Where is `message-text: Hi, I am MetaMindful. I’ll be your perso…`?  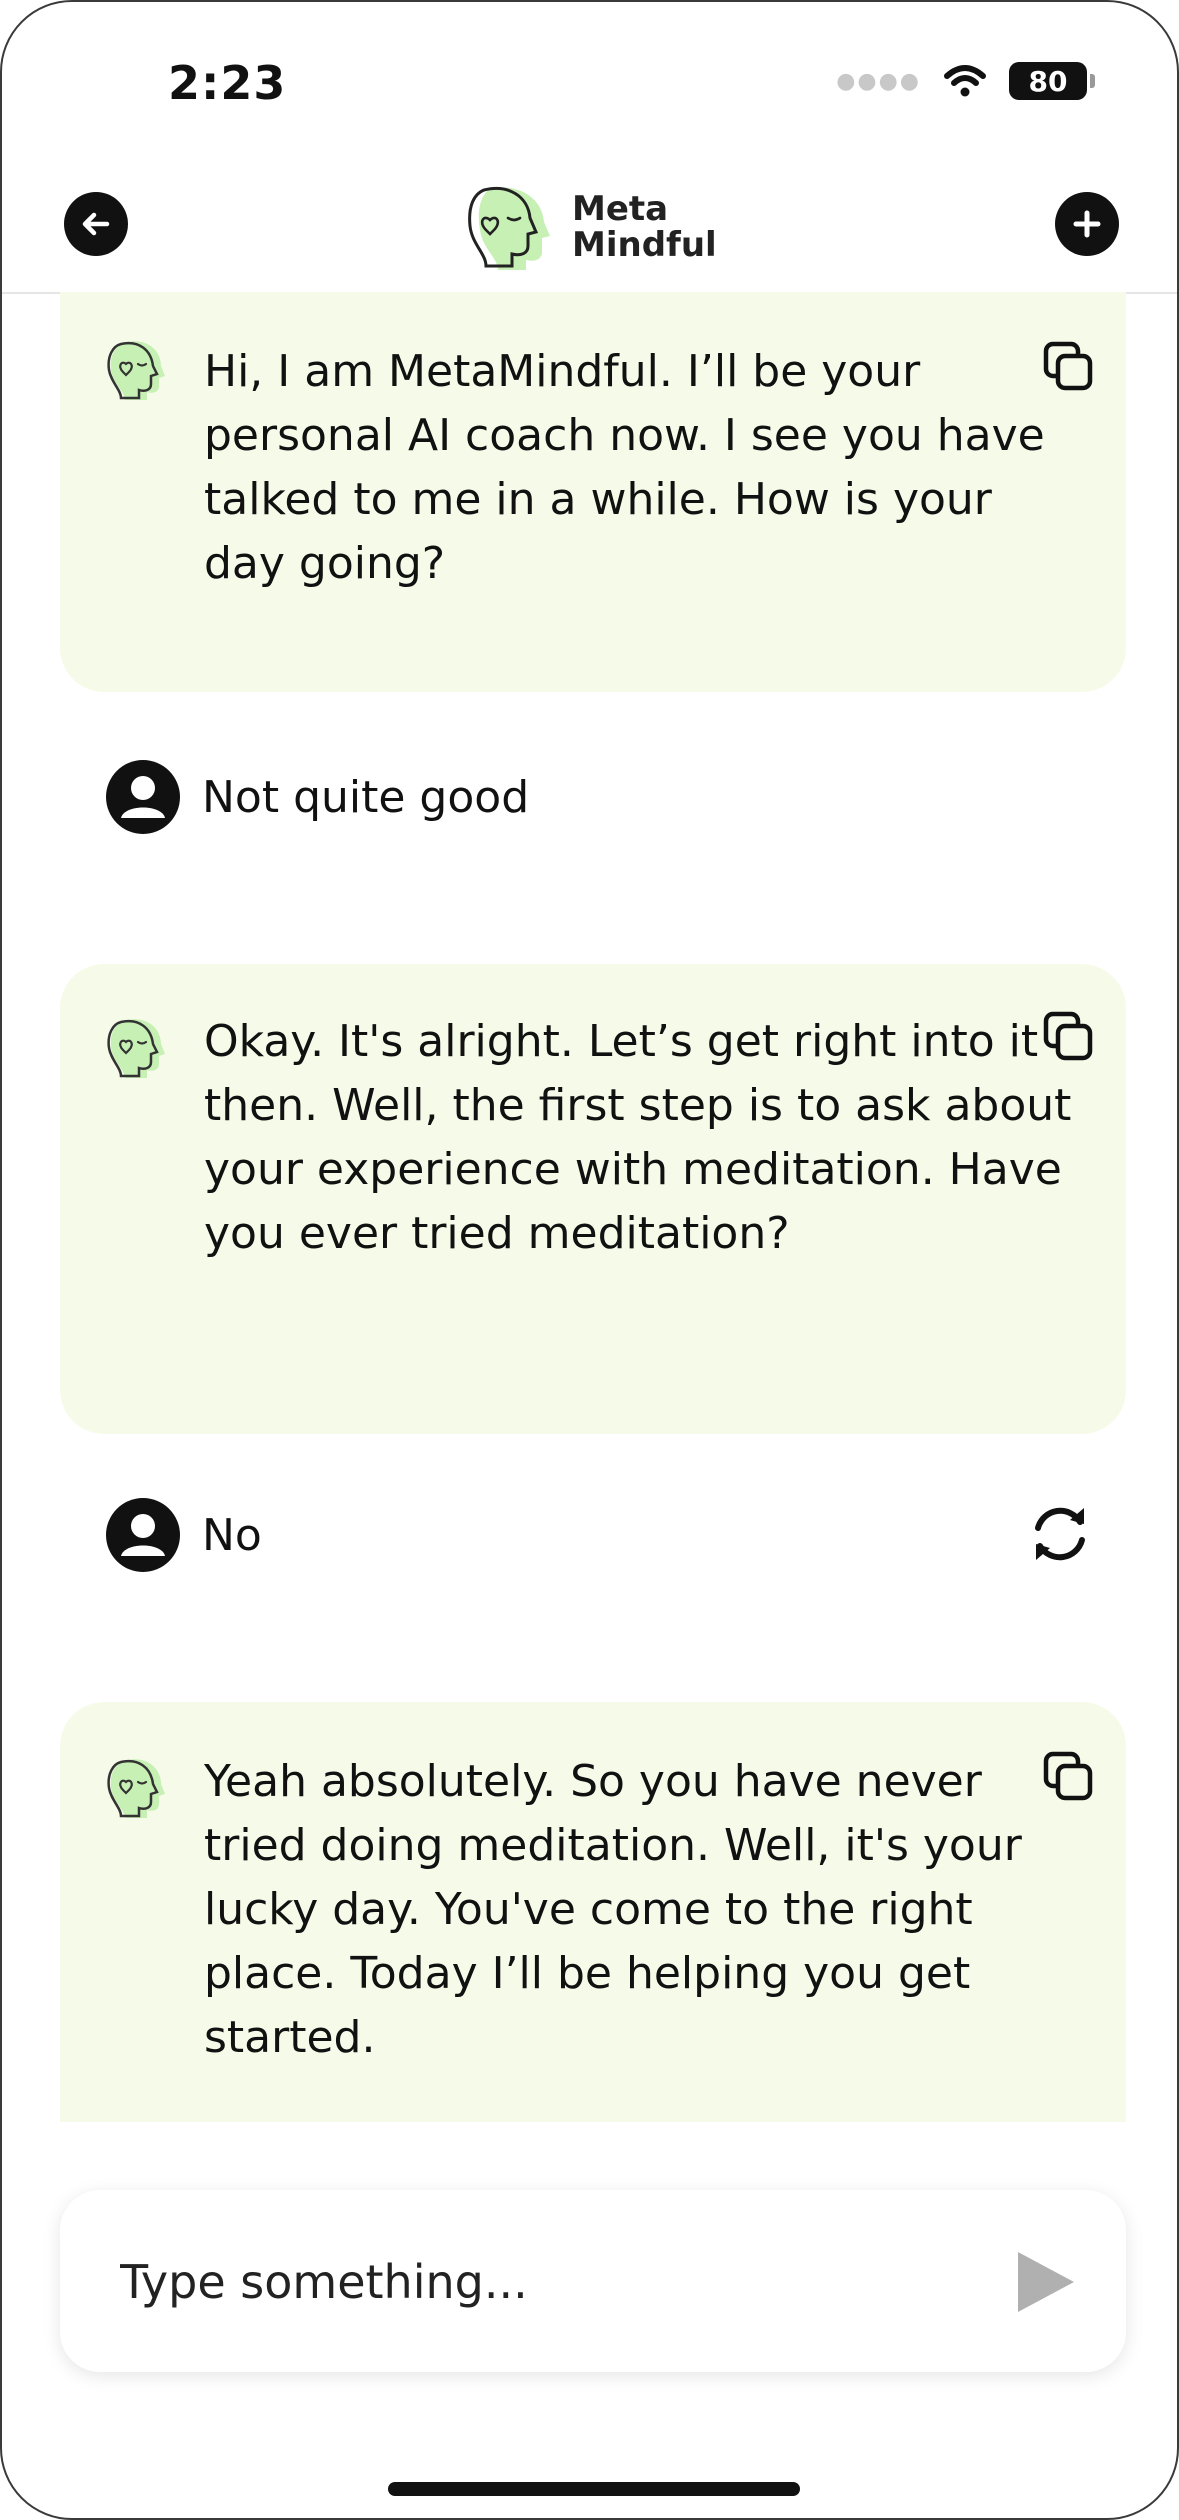 message-text: Hi, I am MetaMindful. I’ll be your perso… is located at coordinates (624, 467).